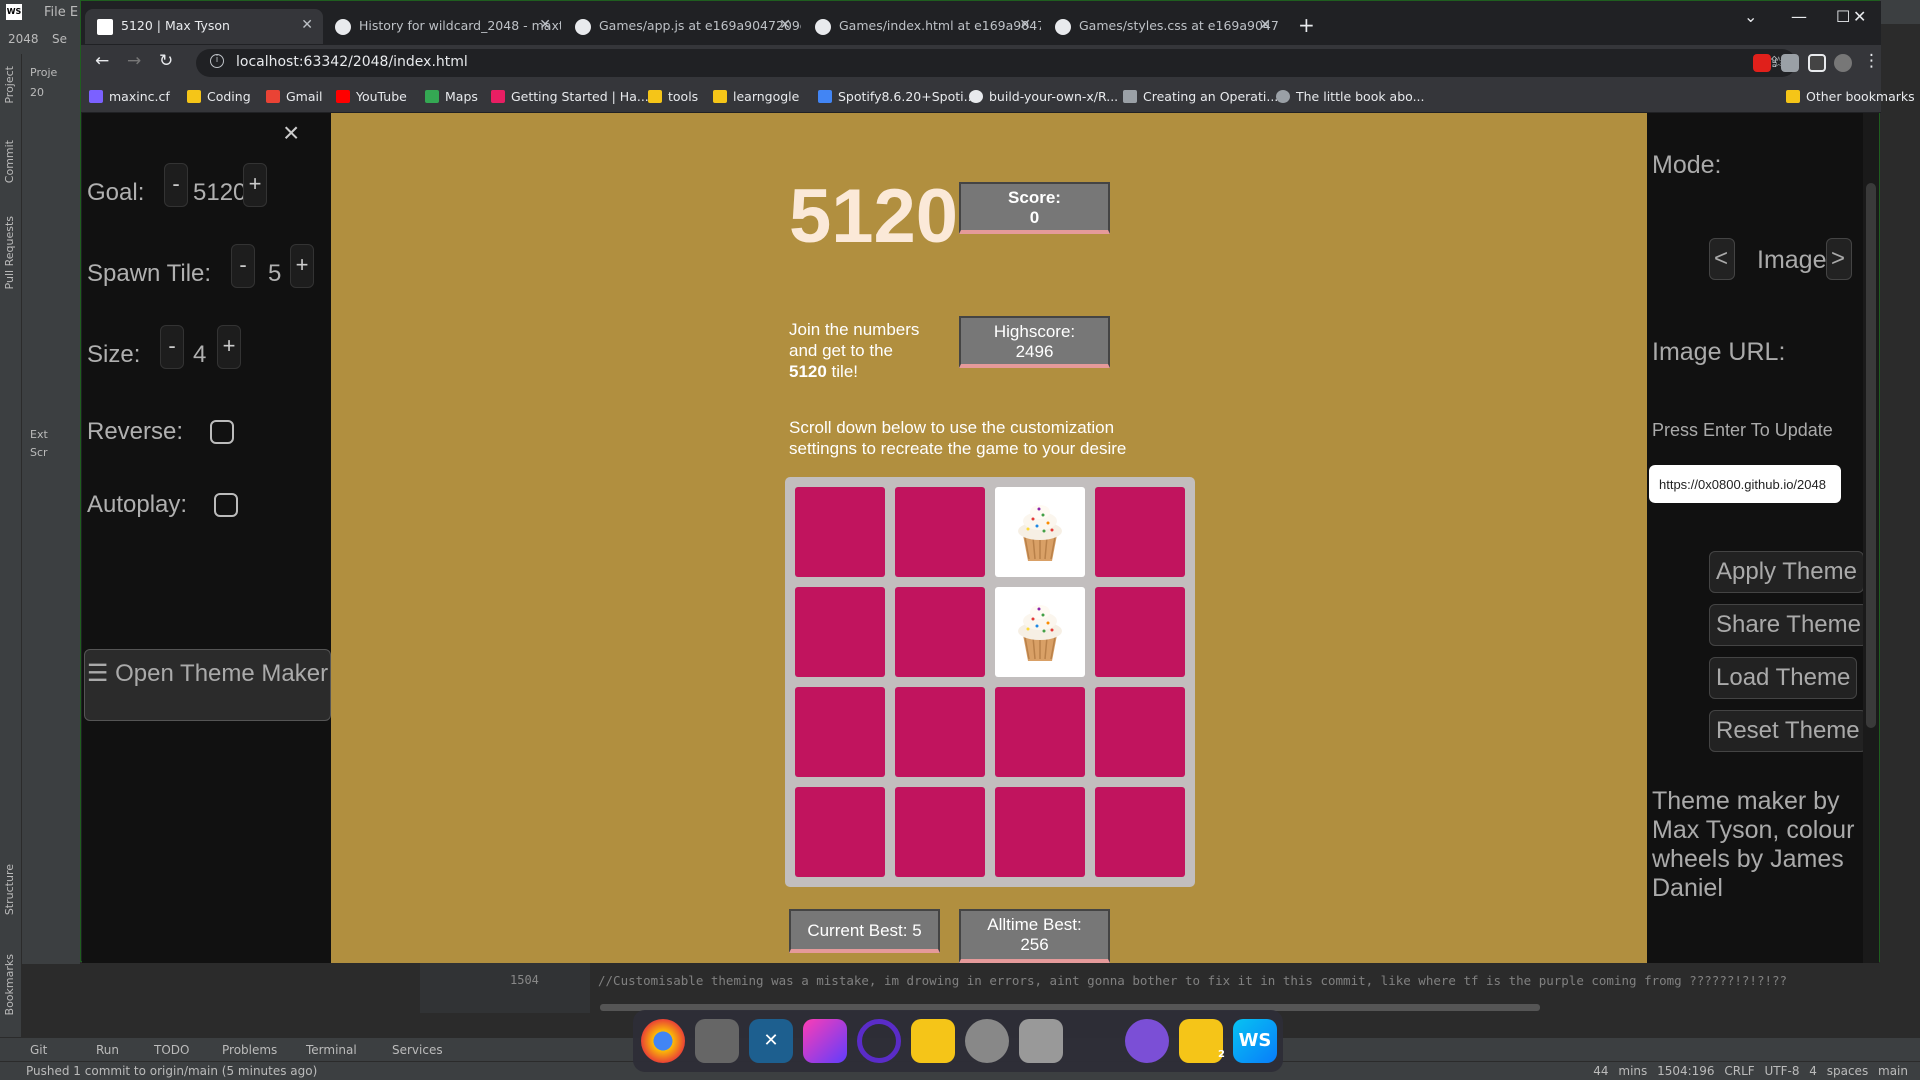  Describe the element at coordinates (9, 889) in the screenshot. I see `structure-tool-tab: Structure` at that location.